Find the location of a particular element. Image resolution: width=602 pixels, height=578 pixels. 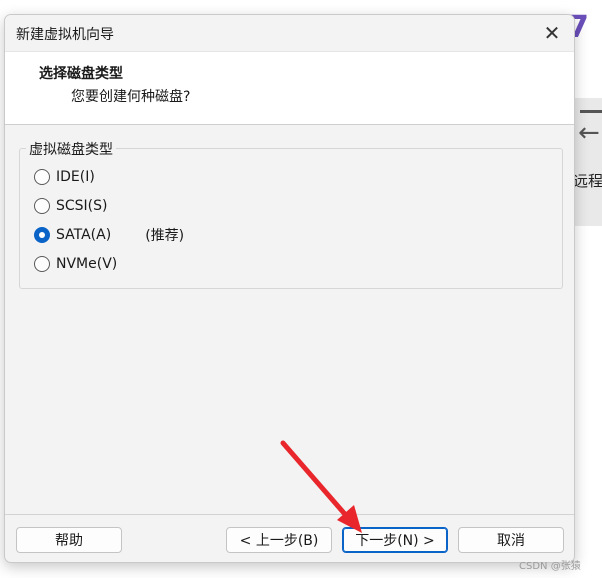

minimize-icon is located at coordinates (591, 111).